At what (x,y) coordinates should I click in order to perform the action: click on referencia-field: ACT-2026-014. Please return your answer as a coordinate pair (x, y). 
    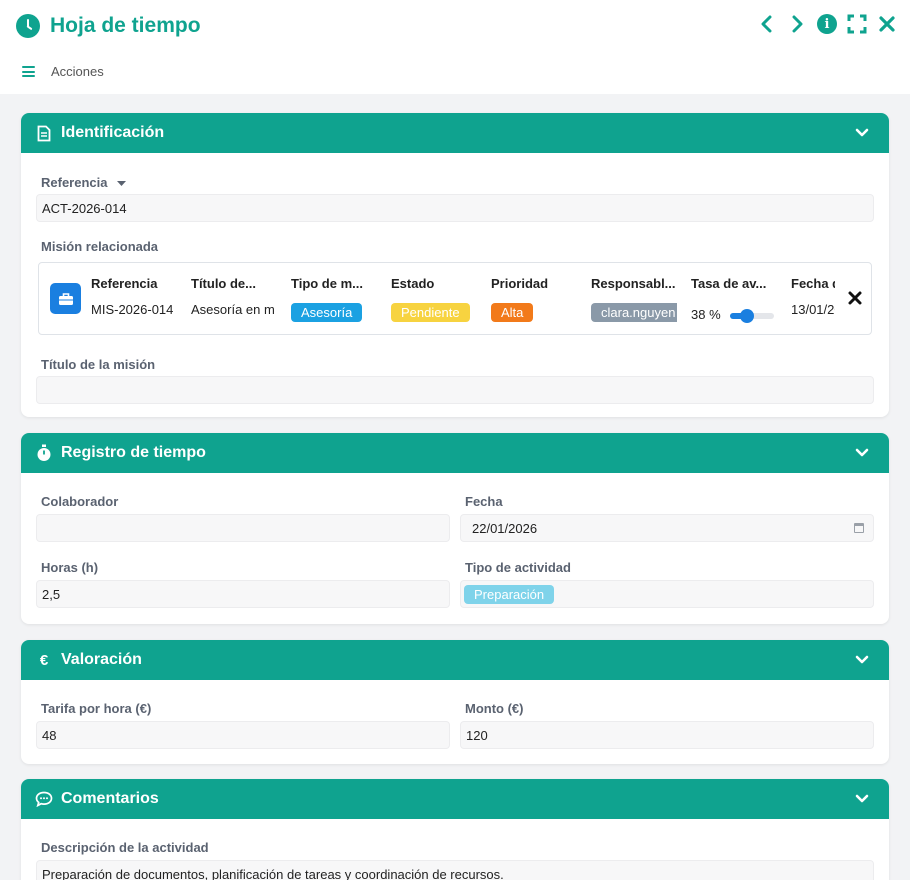
    Looking at the image, I should click on (455, 208).